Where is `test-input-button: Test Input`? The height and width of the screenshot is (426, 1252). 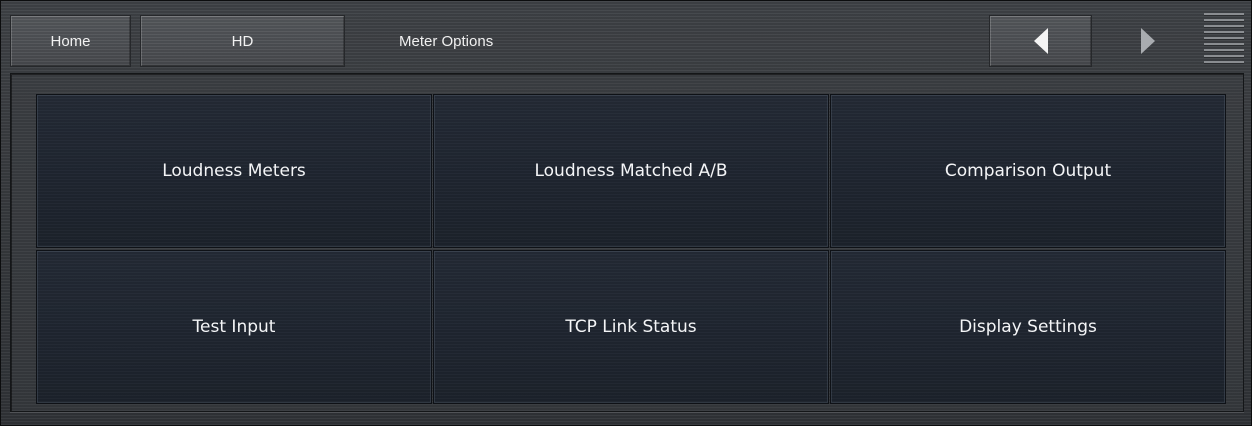
test-input-button: Test Input is located at coordinates (234, 327).